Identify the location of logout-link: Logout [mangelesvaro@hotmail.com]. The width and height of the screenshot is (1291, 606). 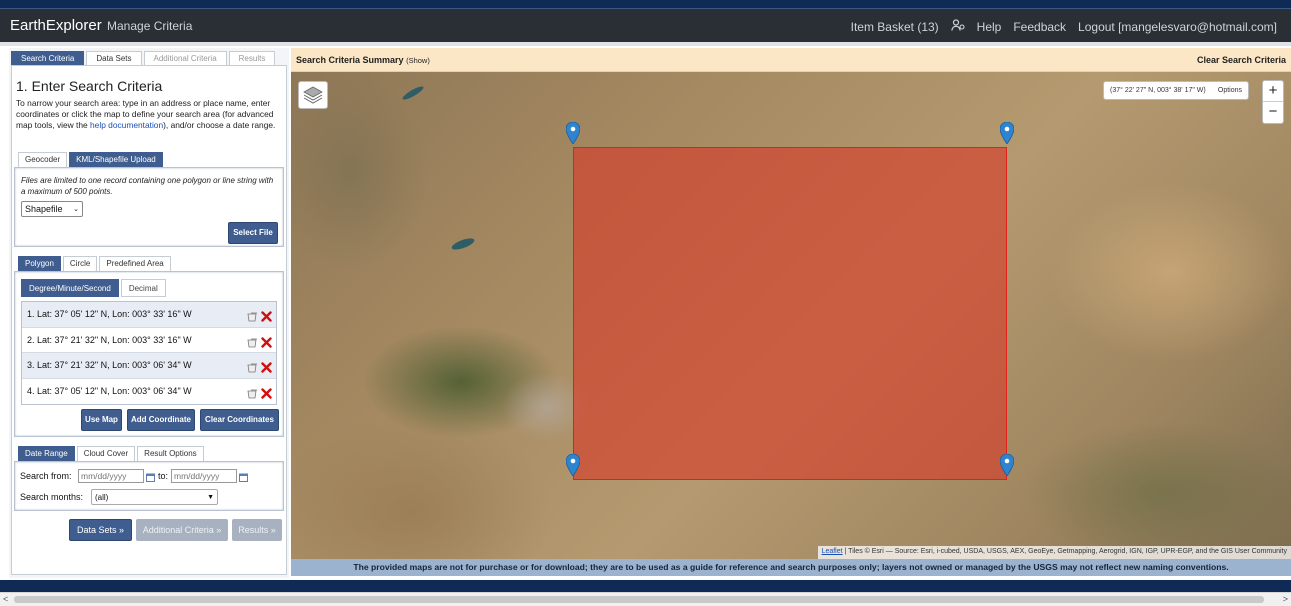
(1177, 27).